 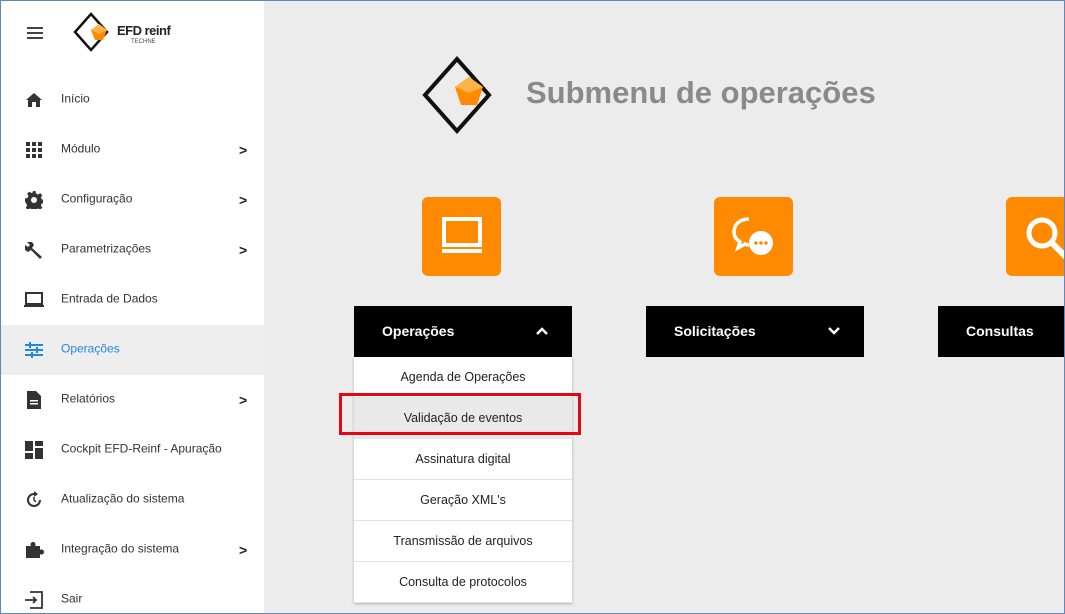 I want to click on sidebar-item-operacoes: Operações, so click(x=132, y=350).